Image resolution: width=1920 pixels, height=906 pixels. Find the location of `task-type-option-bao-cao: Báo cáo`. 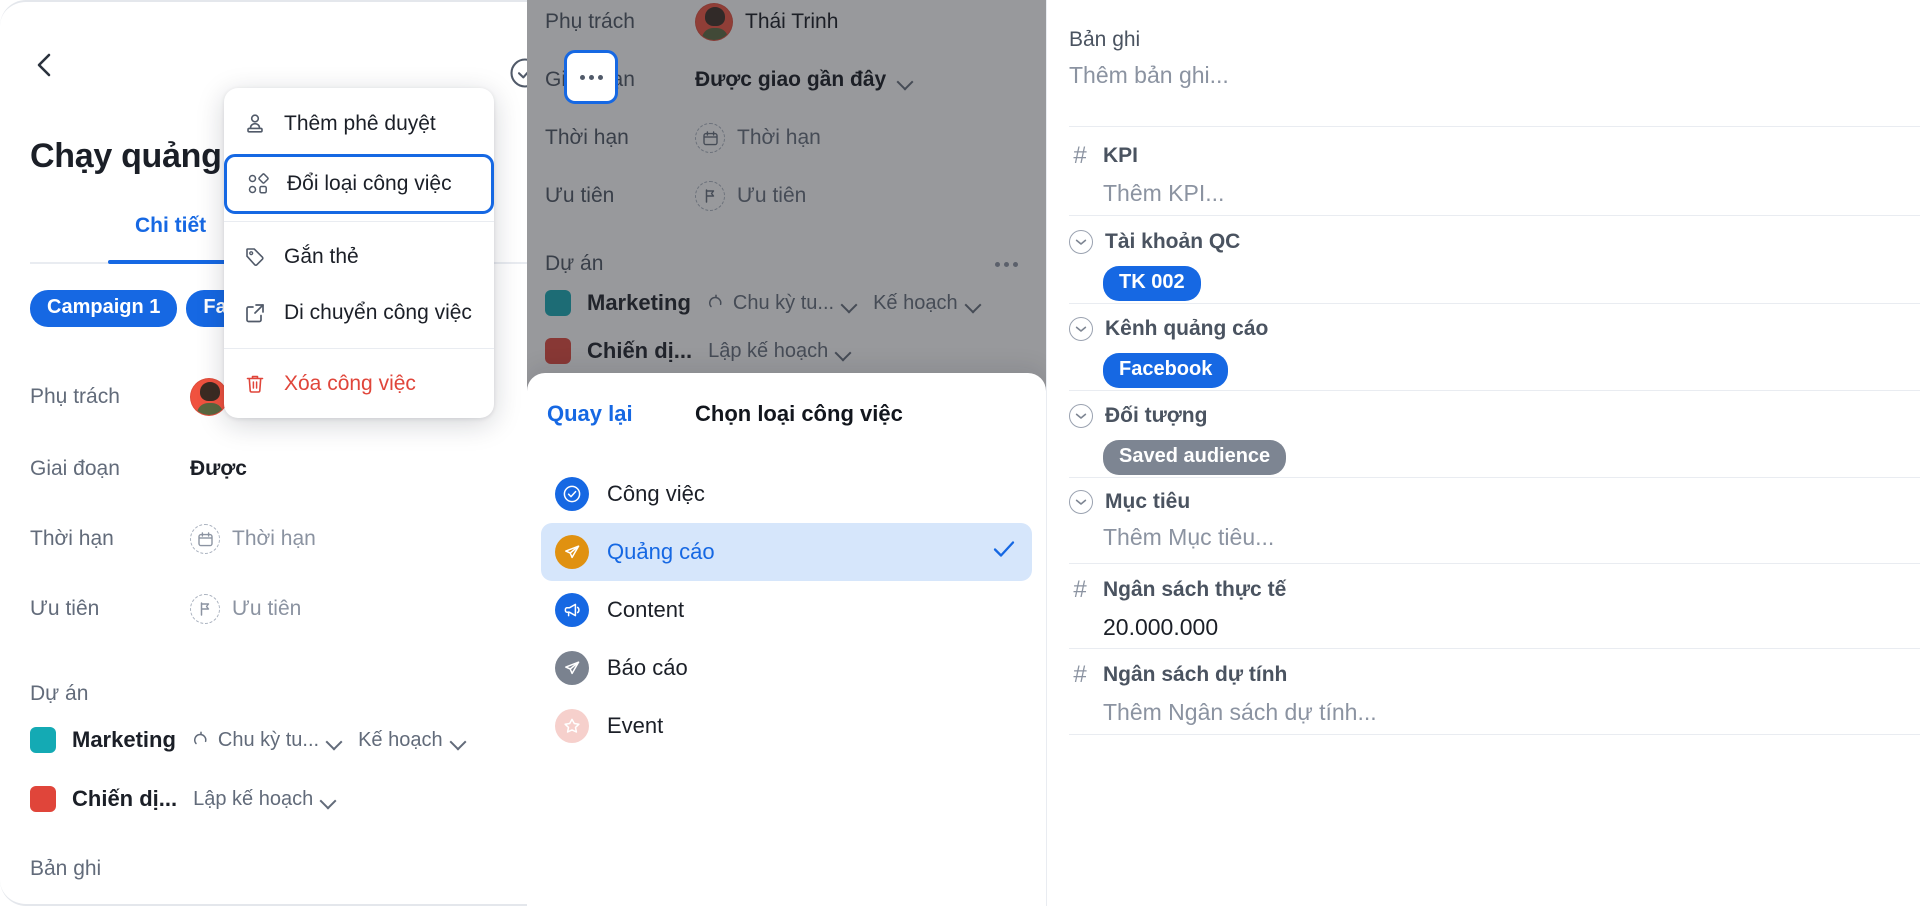

task-type-option-bao-cao: Báo cáo is located at coordinates (786, 668).